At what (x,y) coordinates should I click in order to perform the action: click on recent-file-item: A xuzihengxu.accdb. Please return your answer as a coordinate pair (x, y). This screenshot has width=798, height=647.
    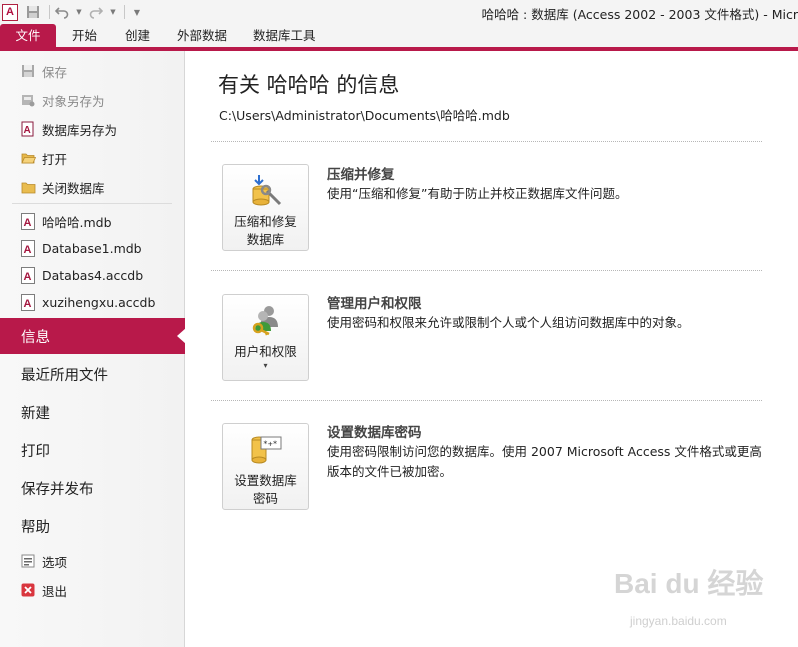
    Looking at the image, I should click on (92, 302).